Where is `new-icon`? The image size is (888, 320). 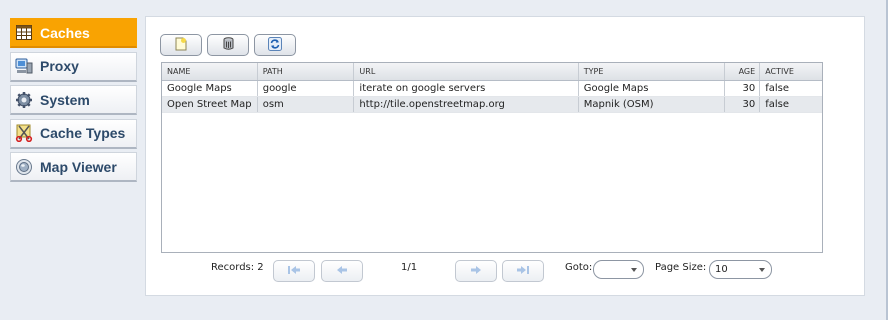 new-icon is located at coordinates (181, 45).